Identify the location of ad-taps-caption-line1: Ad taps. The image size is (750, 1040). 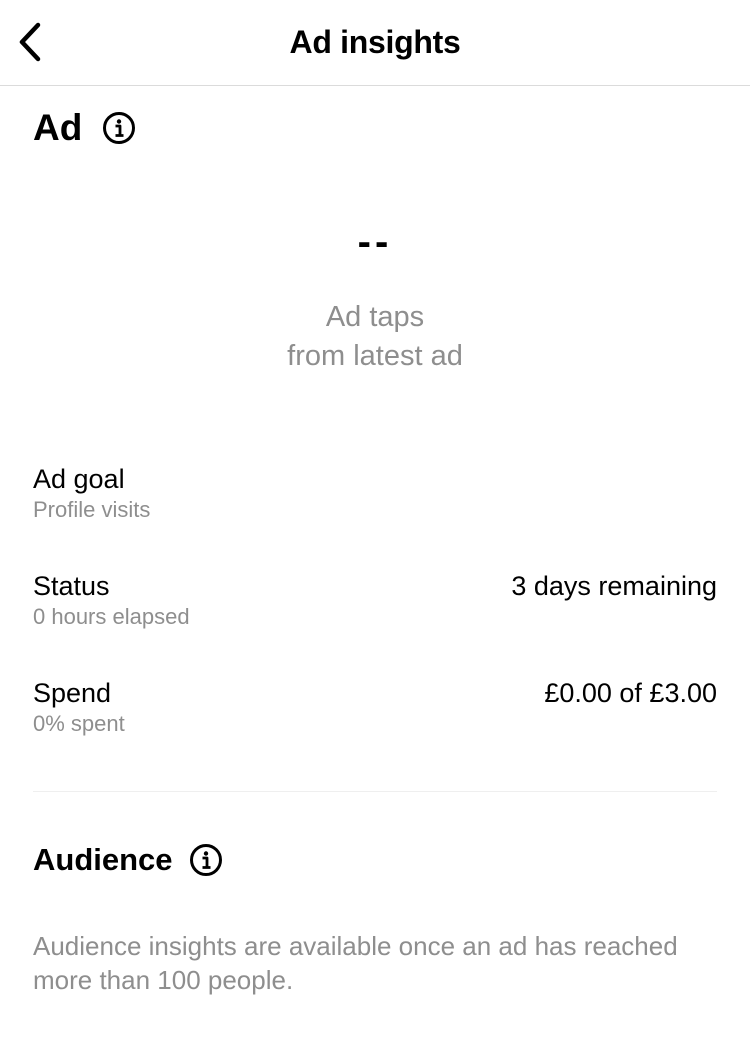
(375, 317).